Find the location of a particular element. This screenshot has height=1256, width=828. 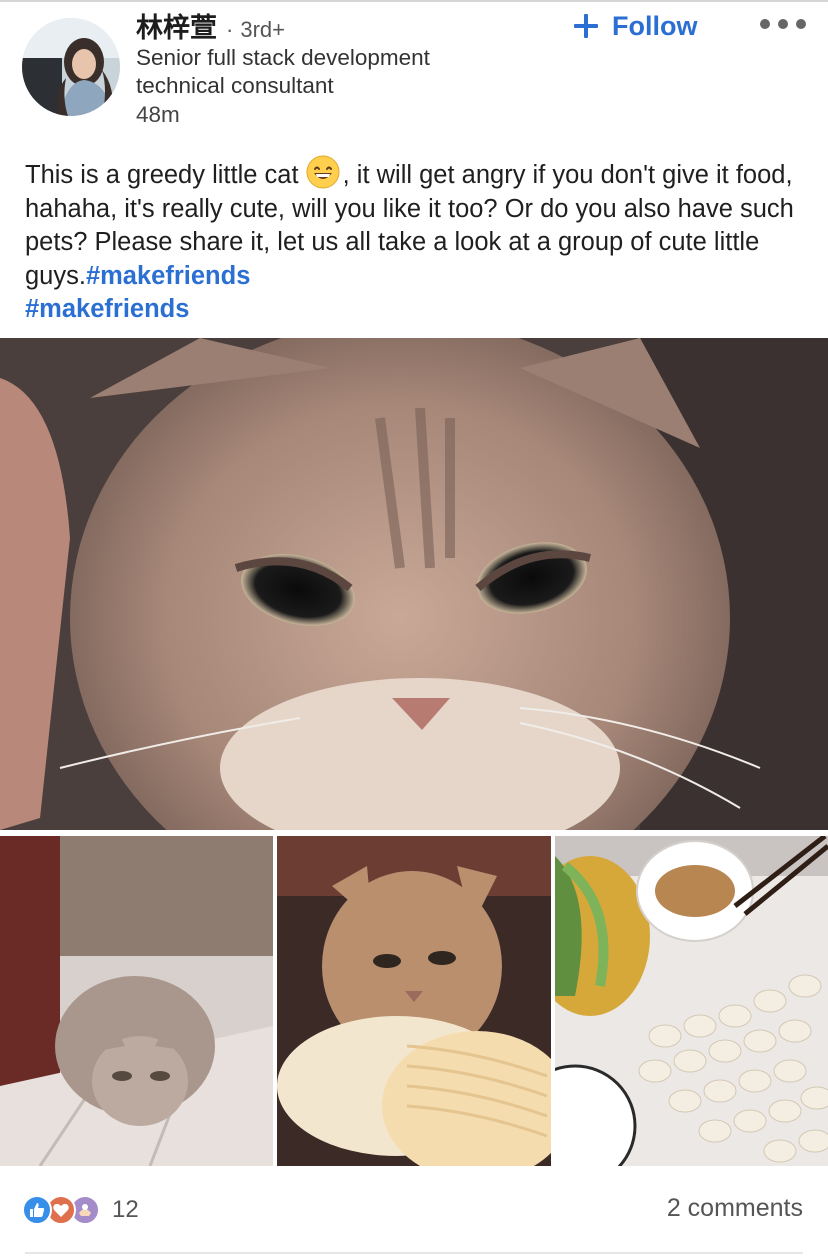

grinning-face-icon is located at coordinates (323, 172).